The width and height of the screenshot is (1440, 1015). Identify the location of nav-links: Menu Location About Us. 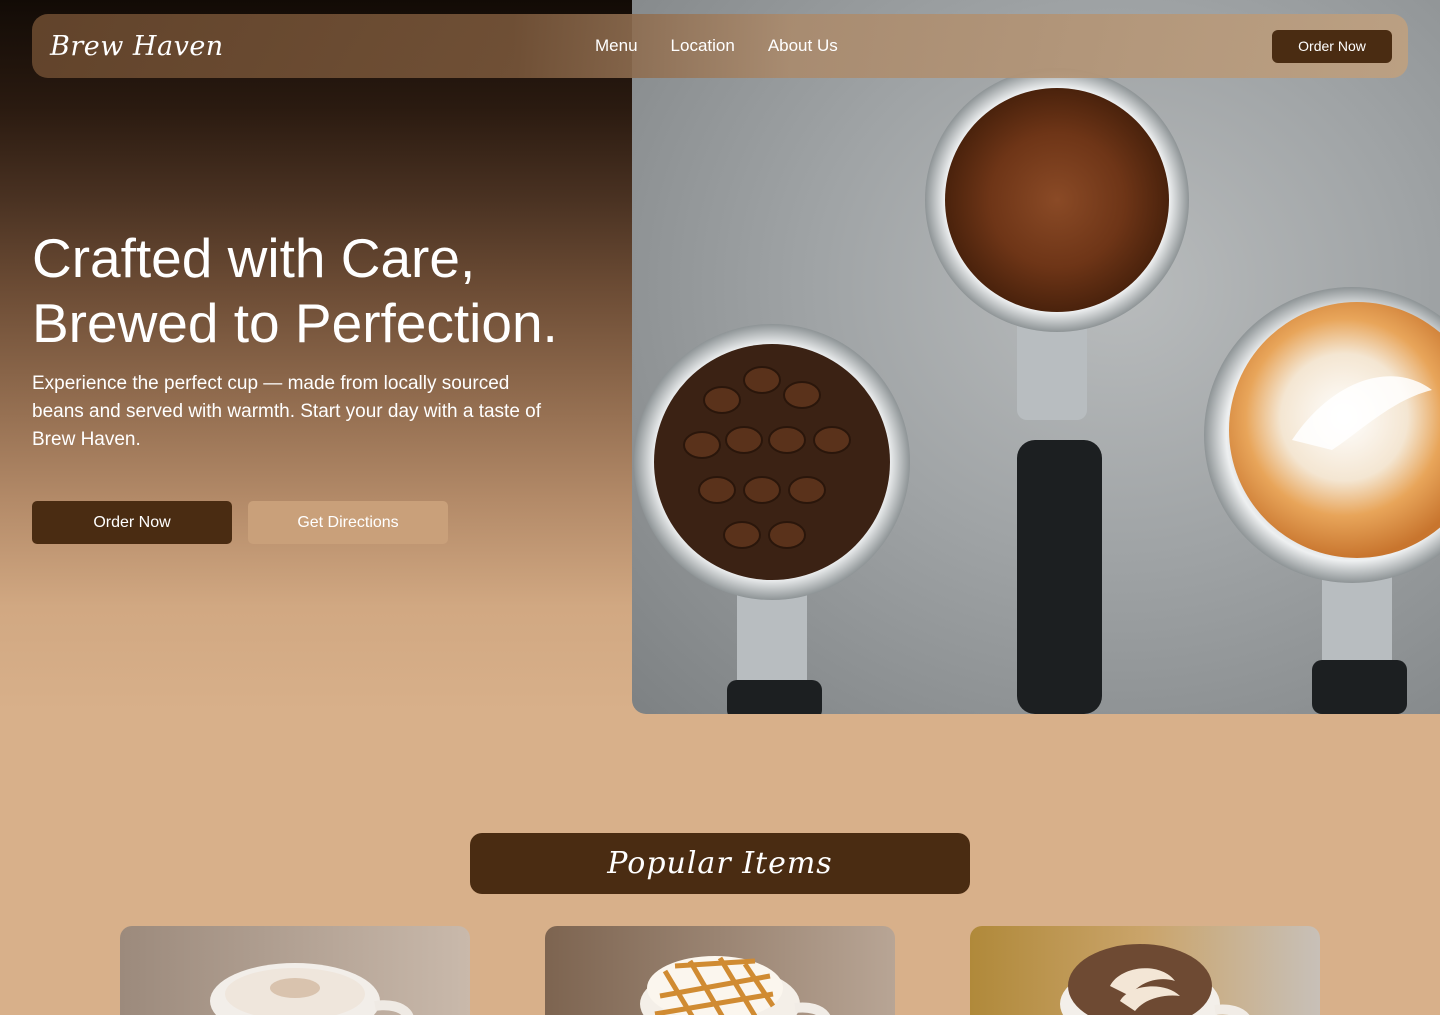
(716, 46).